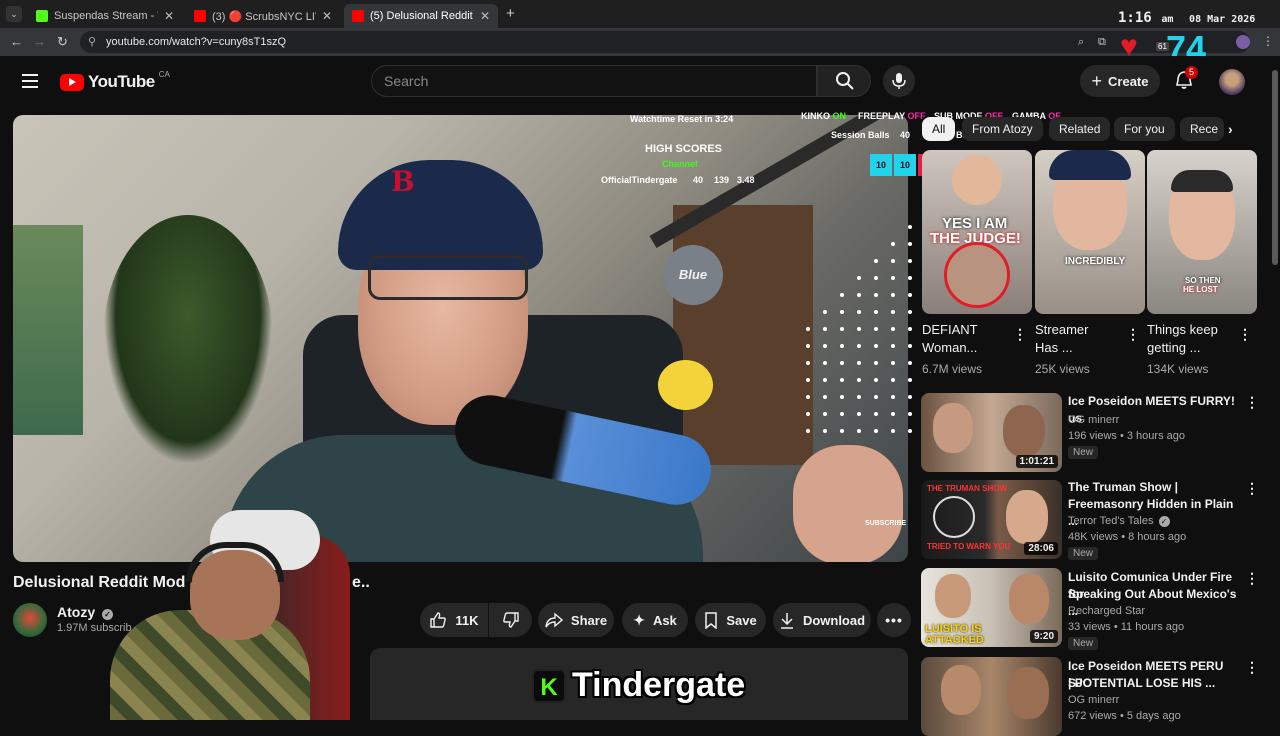 This screenshot has height=736, width=1280. What do you see at coordinates (1230, 129) in the screenshot?
I see `chips-next-chevron-icon: ›` at bounding box center [1230, 129].